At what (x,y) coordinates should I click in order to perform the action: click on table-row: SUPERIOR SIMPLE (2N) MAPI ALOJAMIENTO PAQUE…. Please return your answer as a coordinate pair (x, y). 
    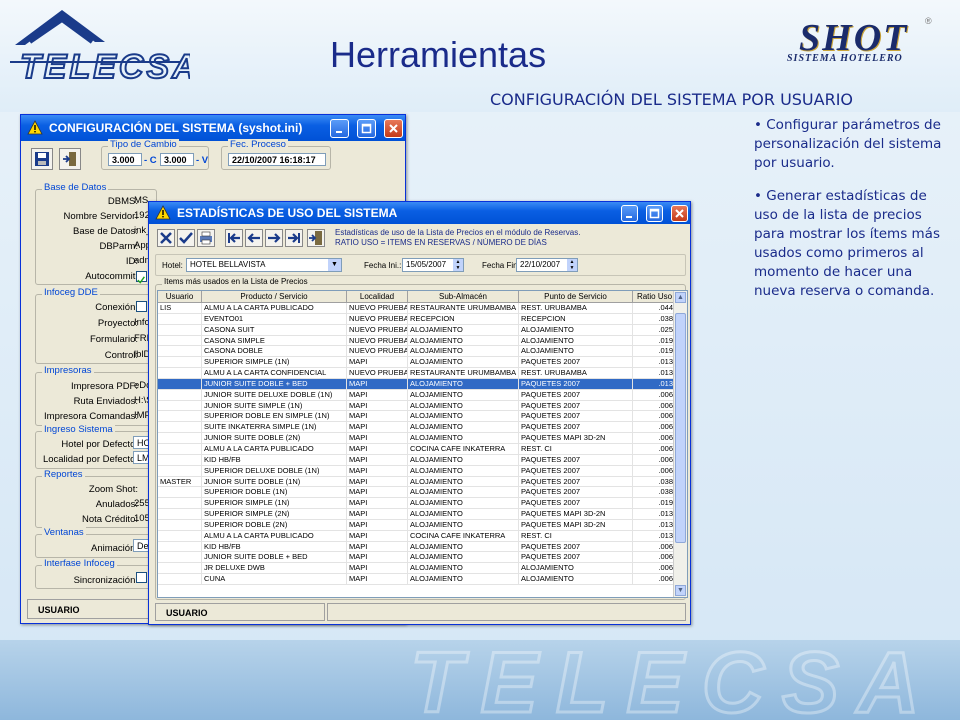
    Looking at the image, I should click on (422, 514).